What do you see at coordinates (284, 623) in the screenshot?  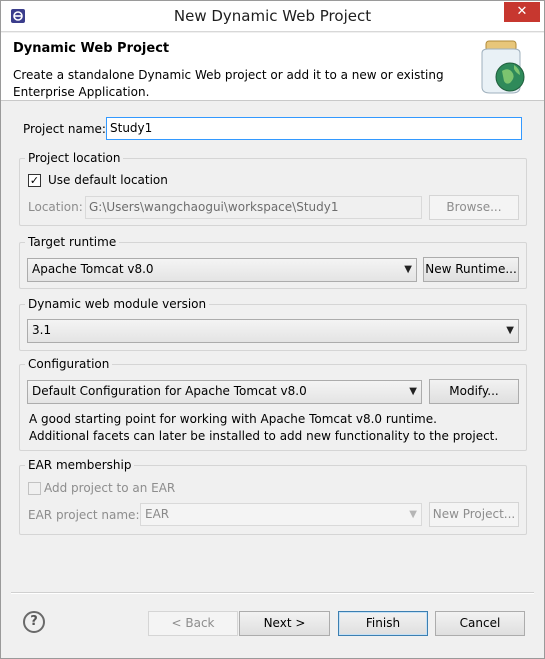 I see `next-button: Next >` at bounding box center [284, 623].